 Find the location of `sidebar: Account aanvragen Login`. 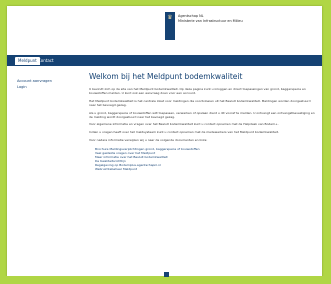

sidebar: Account aanvragen Login is located at coordinates (52, 84).